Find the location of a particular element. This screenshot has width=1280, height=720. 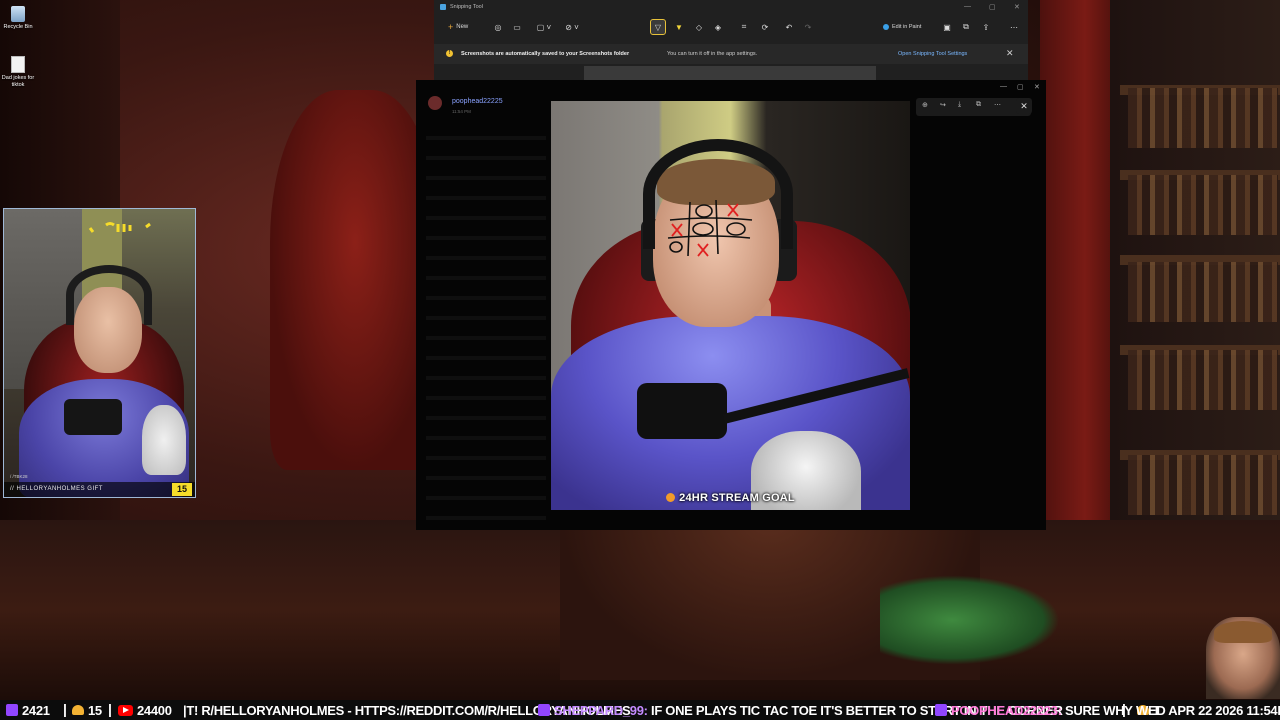

more-options-button: ⋯ is located at coordinates (1014, 27).